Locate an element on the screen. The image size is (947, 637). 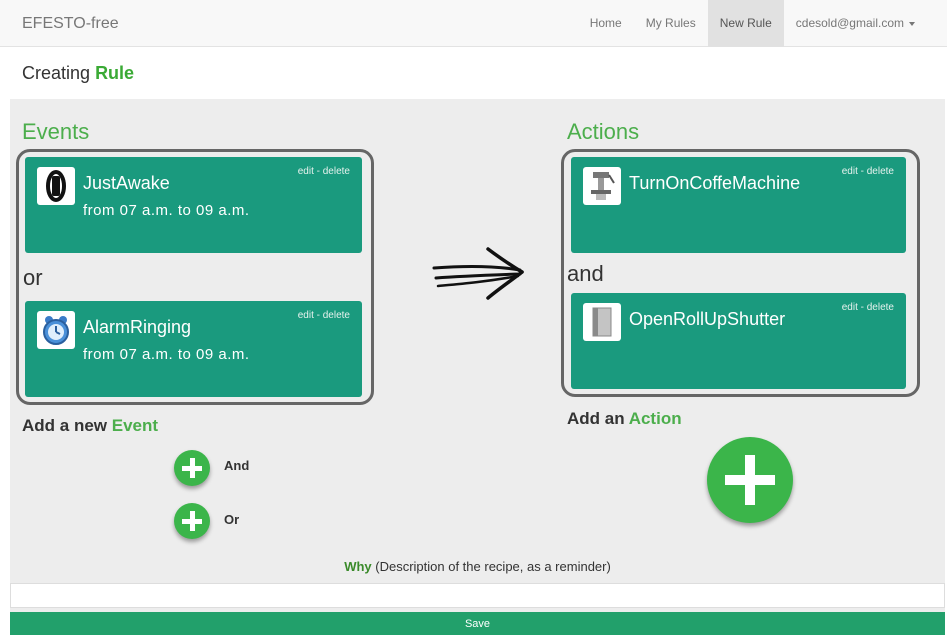
roller-shutter-icon is located at coordinates (602, 322).